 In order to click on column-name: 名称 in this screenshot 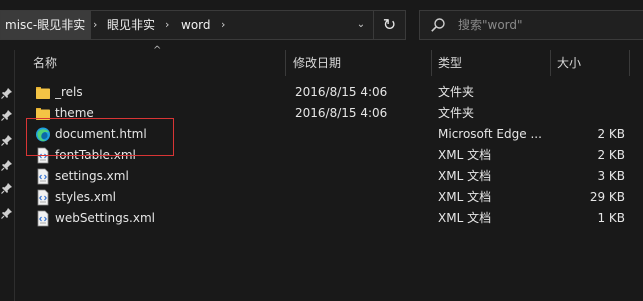, I will do `click(45, 63)`.